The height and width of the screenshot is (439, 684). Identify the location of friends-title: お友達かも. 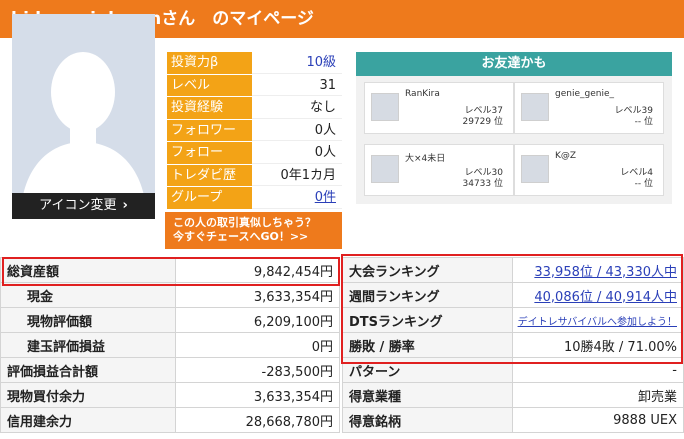
(514, 64).